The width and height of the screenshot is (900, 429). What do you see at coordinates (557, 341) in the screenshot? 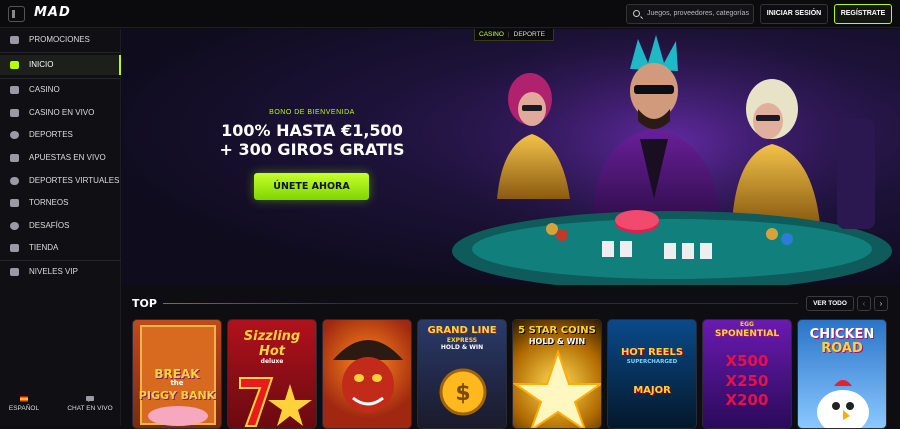
I see `game-title-2: HOLD & WIN` at bounding box center [557, 341].